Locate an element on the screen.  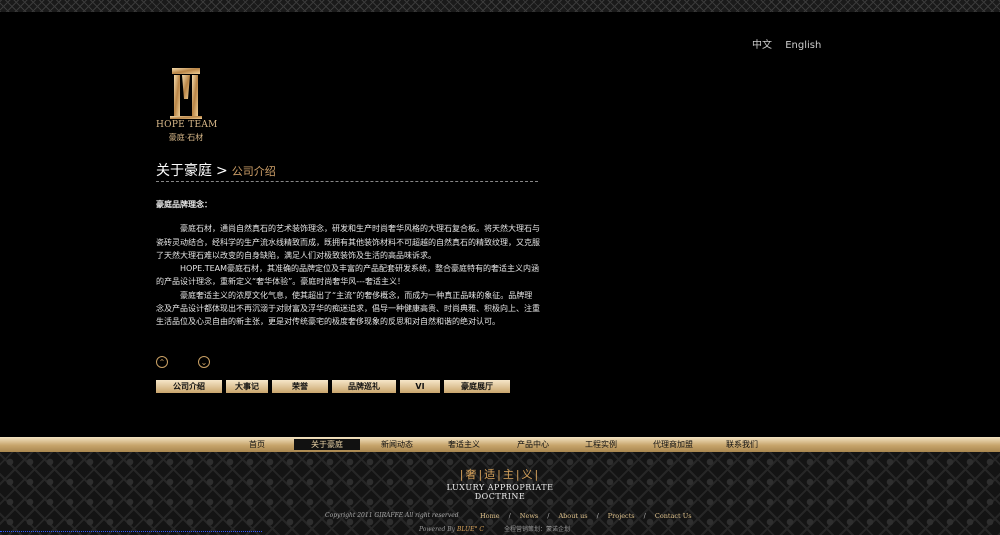
language-switch: 中文 English is located at coordinates (791, 43).